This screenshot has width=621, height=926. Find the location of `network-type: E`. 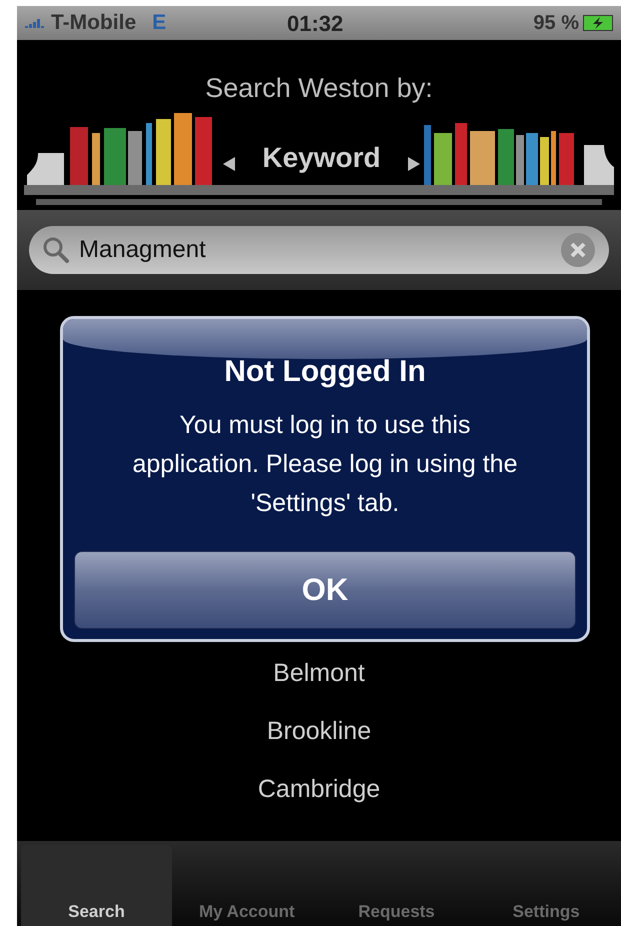

network-type: E is located at coordinates (159, 23).